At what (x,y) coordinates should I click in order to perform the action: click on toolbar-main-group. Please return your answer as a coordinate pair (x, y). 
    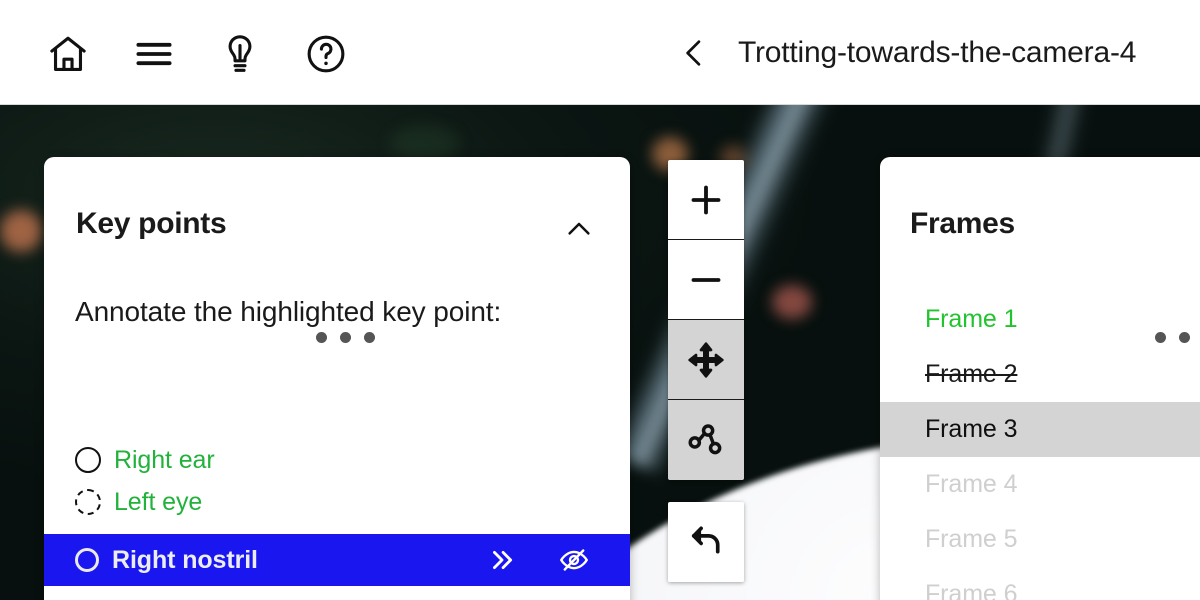
    Looking at the image, I should click on (706, 320).